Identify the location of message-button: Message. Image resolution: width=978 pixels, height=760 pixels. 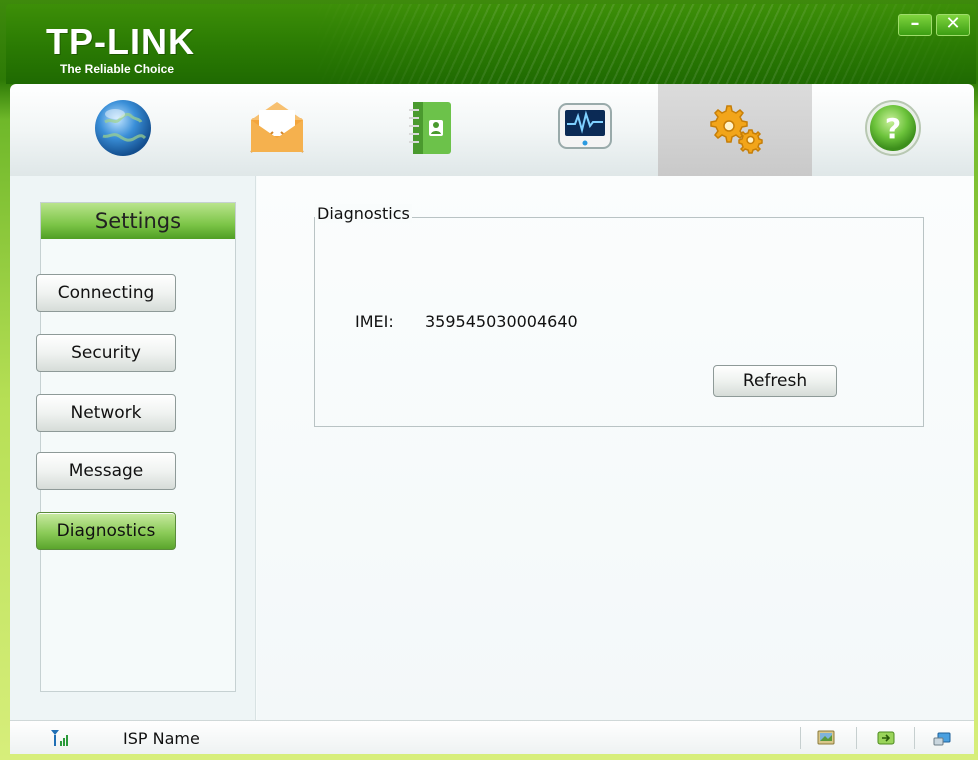
(106, 471).